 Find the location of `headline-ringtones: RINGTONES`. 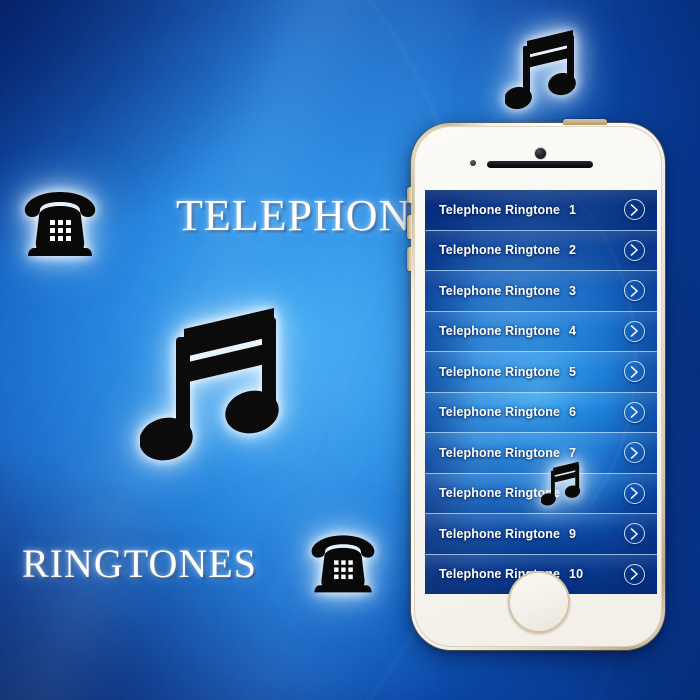

headline-ringtones: RINGTONES is located at coordinates (139, 563).